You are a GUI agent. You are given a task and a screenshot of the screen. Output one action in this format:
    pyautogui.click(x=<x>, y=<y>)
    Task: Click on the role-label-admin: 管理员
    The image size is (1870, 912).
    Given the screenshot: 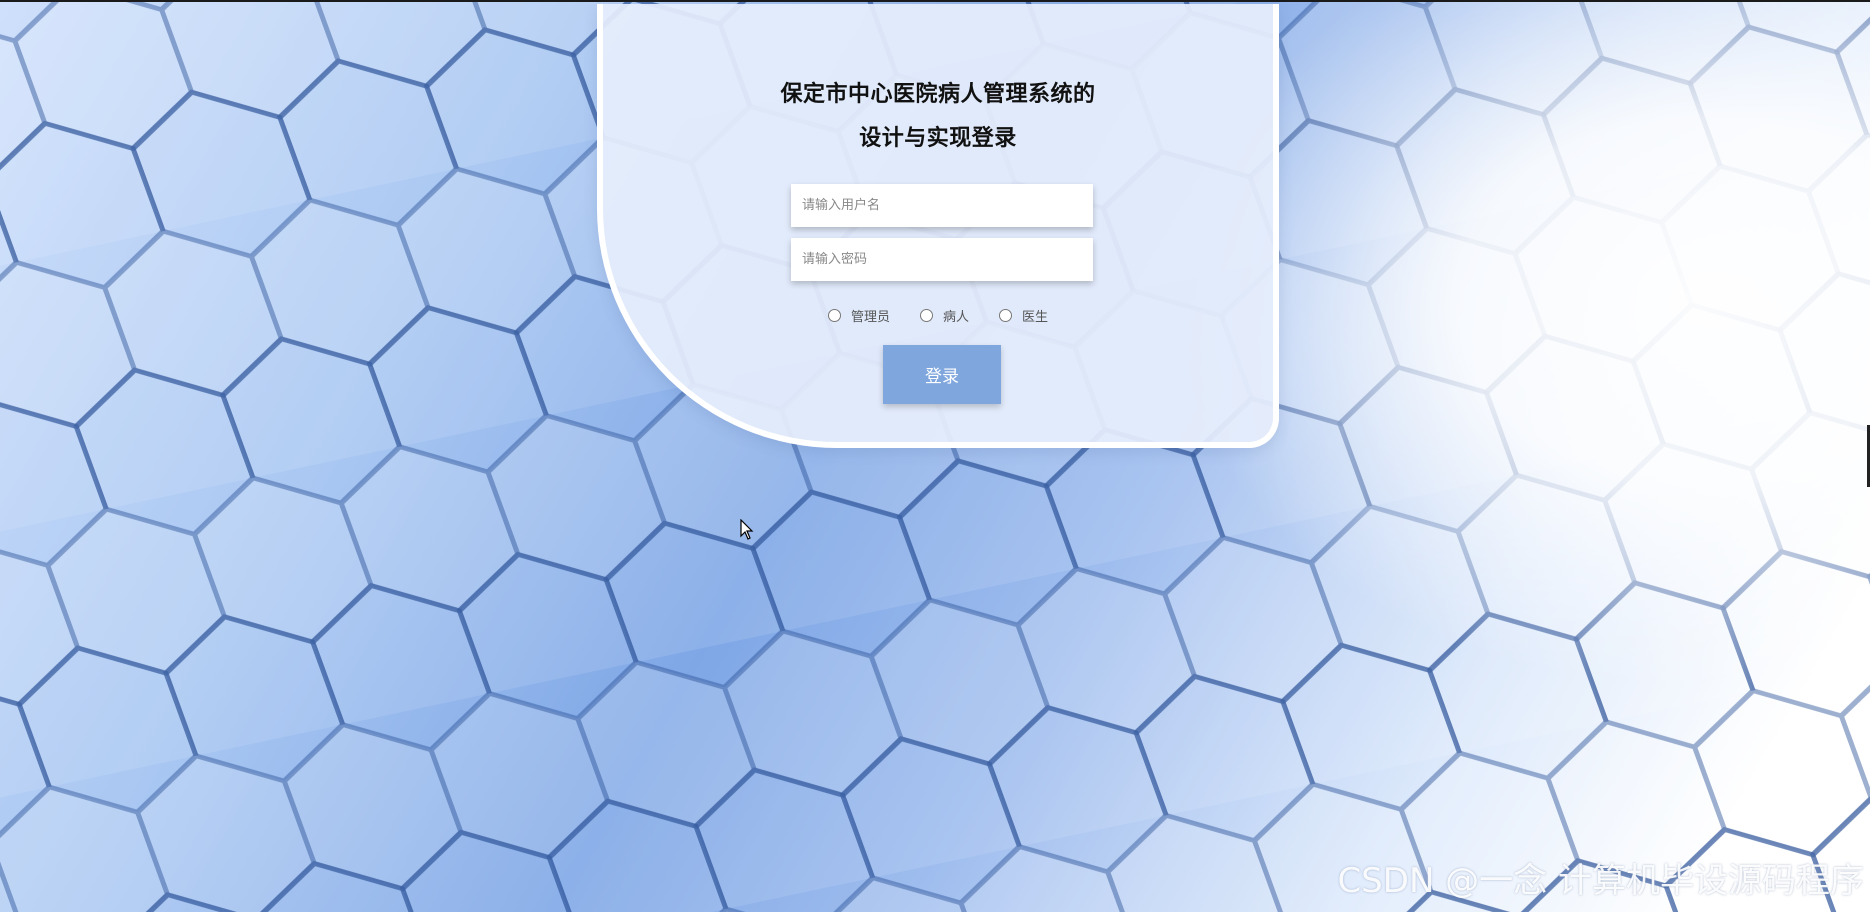 What is the action you would take?
    pyautogui.click(x=870, y=317)
    